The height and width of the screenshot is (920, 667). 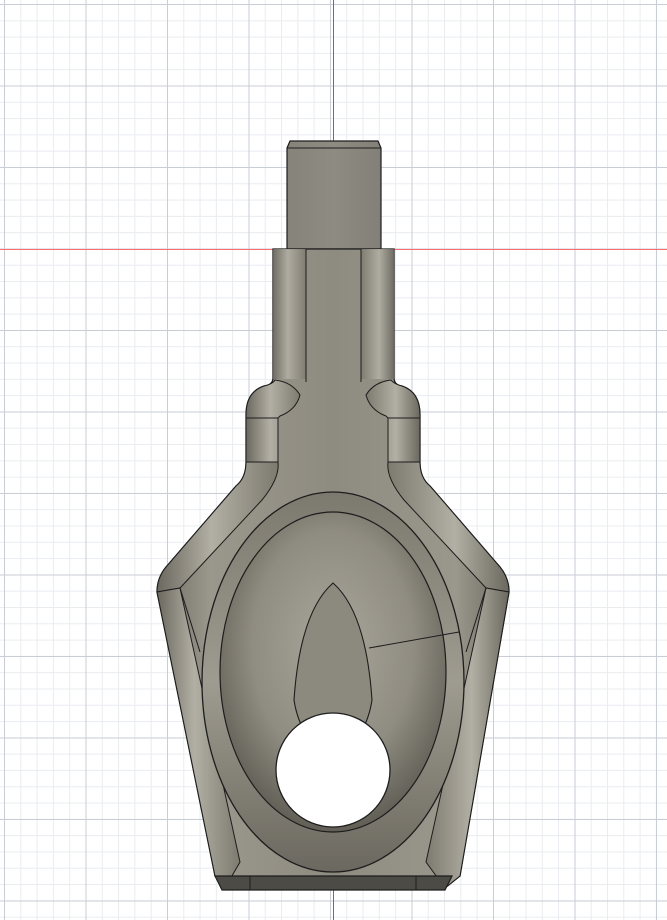 I want to click on through-hole, so click(x=333, y=770).